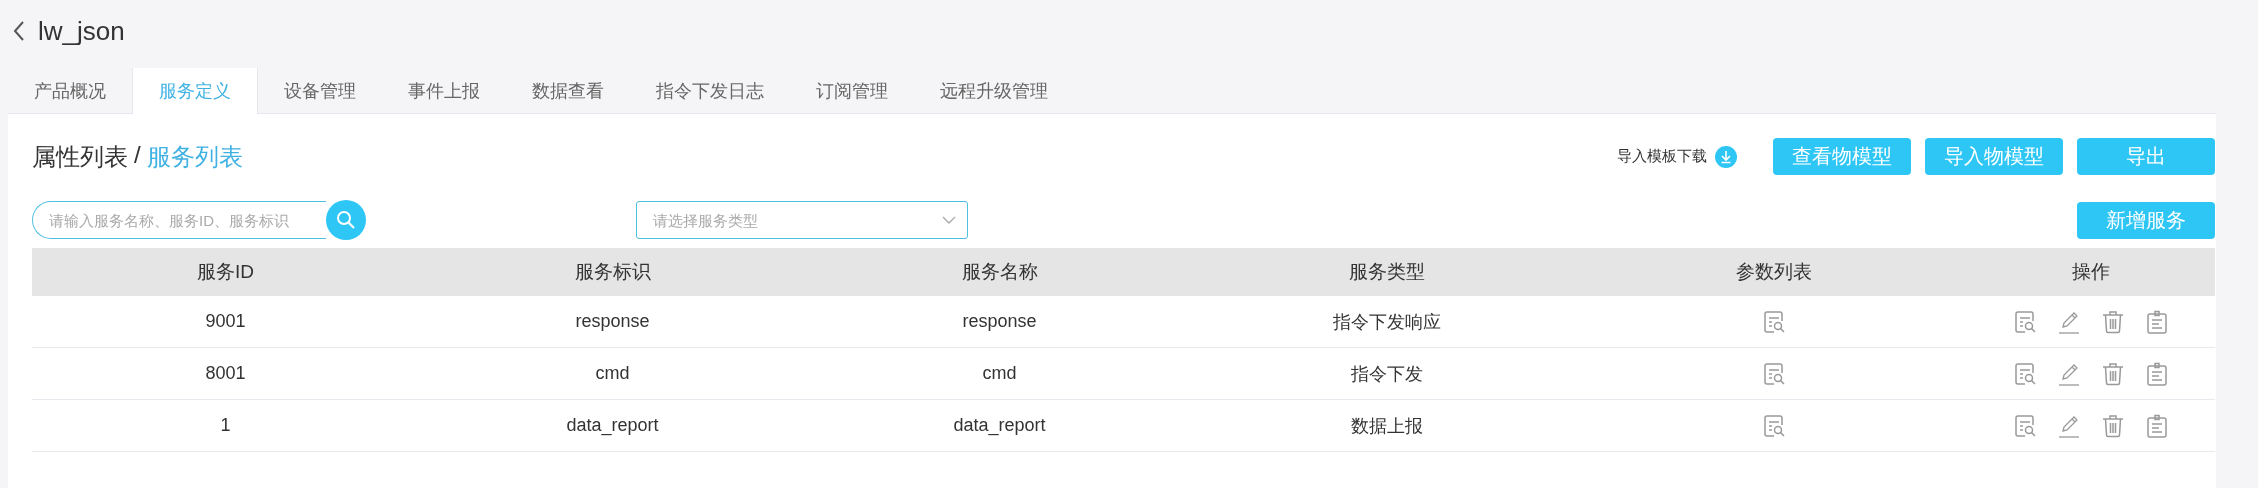 This screenshot has width=2258, height=488. Describe the element at coordinates (994, 90) in the screenshot. I see `tab: 远程升级管理` at that location.